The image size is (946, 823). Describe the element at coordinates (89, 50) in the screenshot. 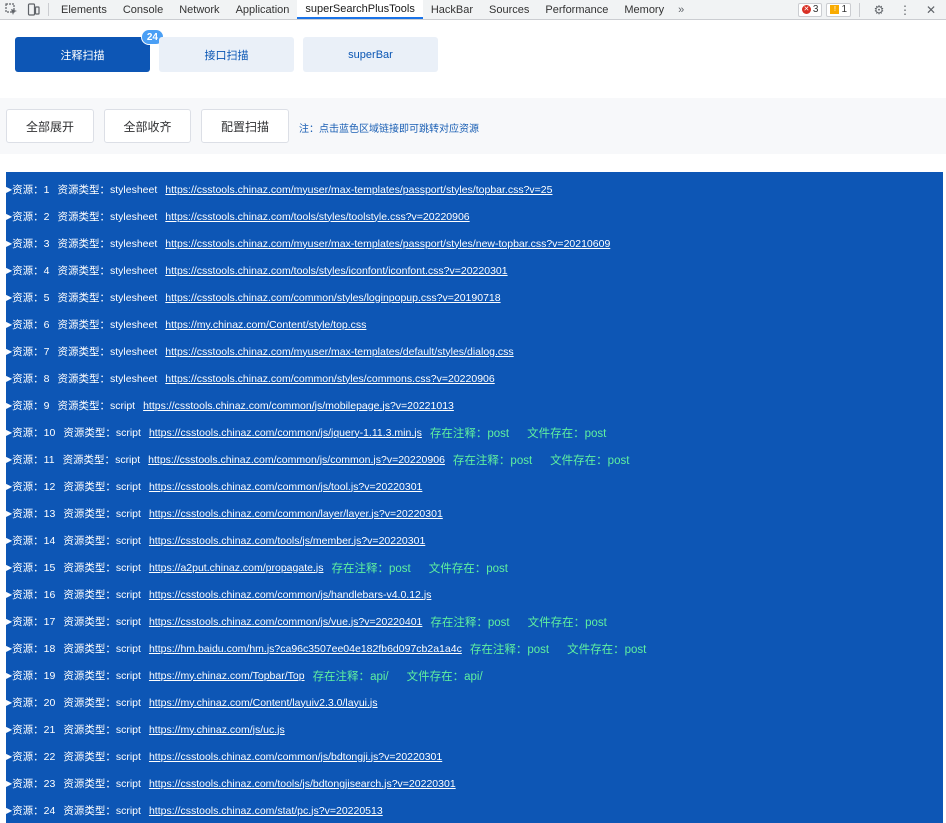

I see `tab-injection-scan: 注释扫描 24` at that location.